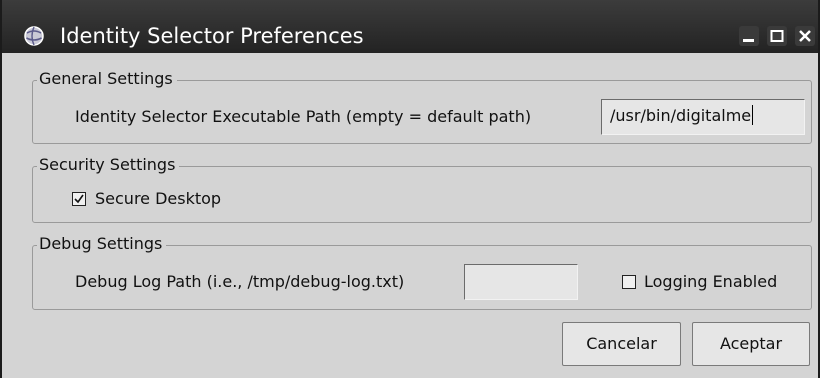 The height and width of the screenshot is (378, 820). Describe the element at coordinates (621, 344) in the screenshot. I see `cancel-button: Cancelar` at that location.